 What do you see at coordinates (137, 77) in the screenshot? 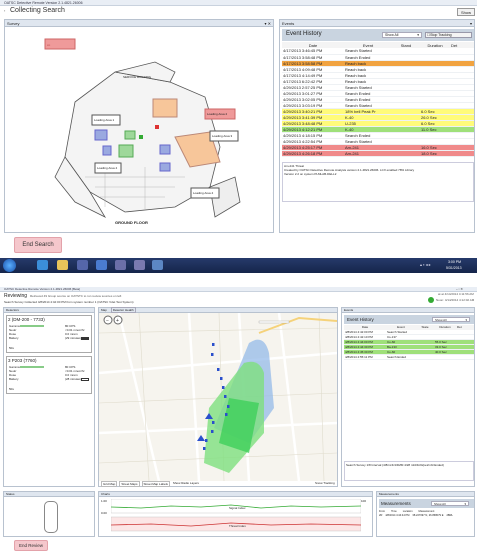
I see `map-label-service: SERVICE BUILDING` at bounding box center [137, 77].